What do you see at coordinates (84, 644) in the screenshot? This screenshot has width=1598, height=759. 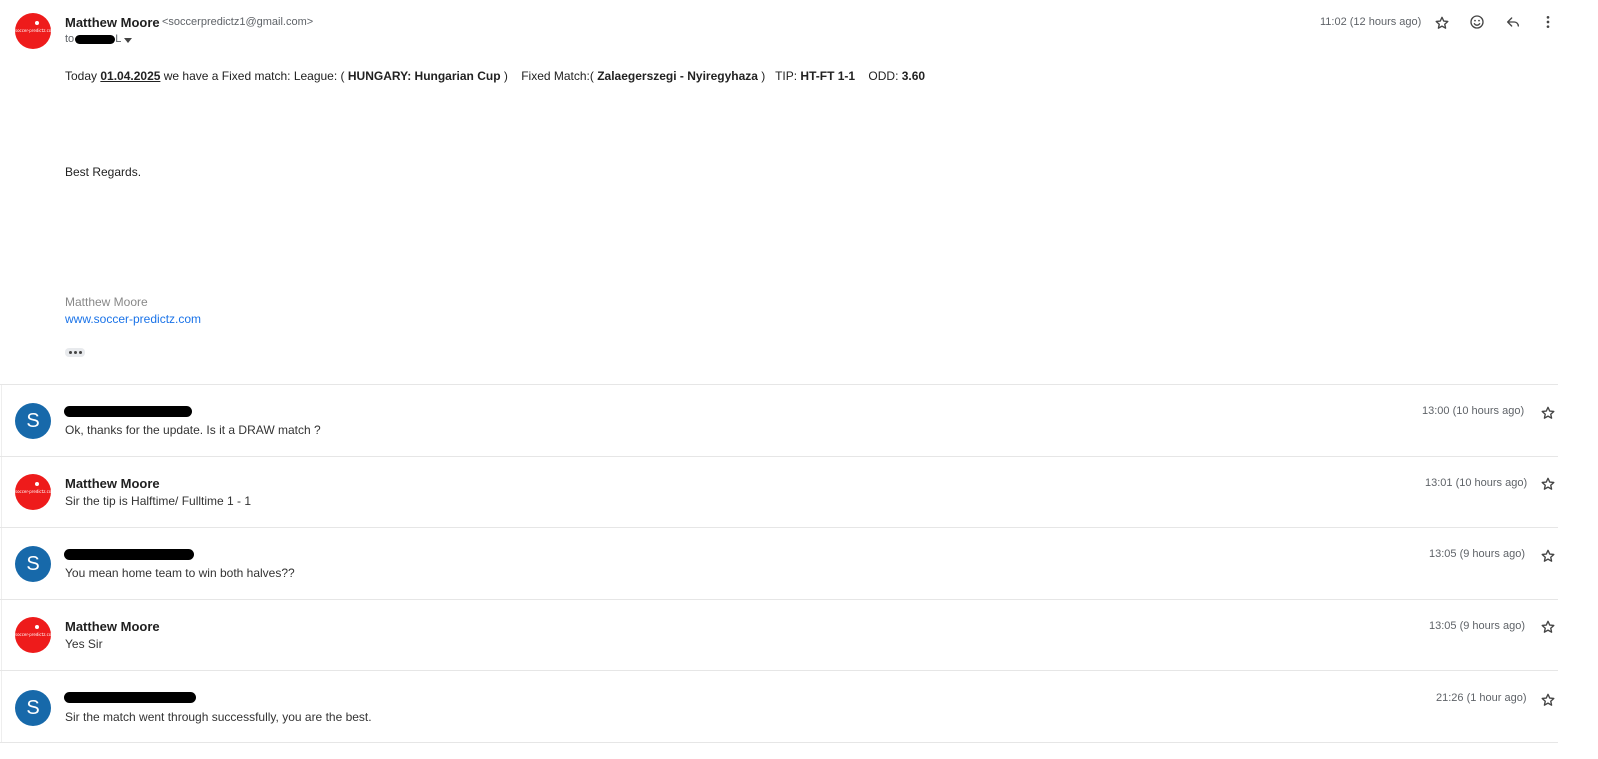 I see `message-snippet: Yes Sir` at bounding box center [84, 644].